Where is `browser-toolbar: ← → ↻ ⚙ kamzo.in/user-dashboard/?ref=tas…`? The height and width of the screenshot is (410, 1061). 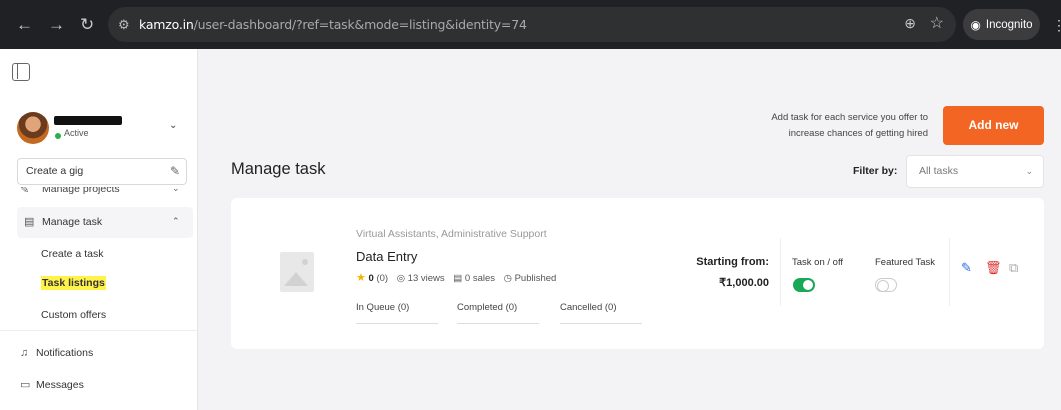 browser-toolbar: ← → ↻ ⚙ kamzo.in/user-dashboard/?ref=tas… is located at coordinates (530, 24).